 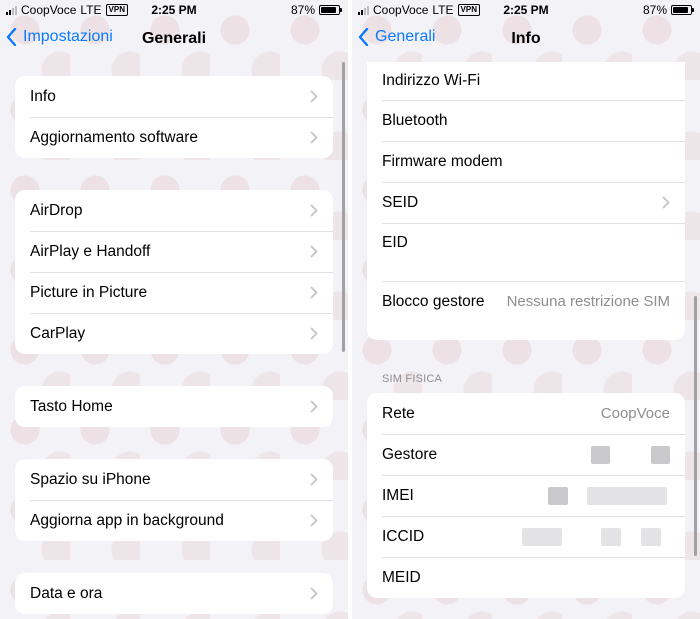 I want to click on page-title: Generali, so click(x=174, y=38).